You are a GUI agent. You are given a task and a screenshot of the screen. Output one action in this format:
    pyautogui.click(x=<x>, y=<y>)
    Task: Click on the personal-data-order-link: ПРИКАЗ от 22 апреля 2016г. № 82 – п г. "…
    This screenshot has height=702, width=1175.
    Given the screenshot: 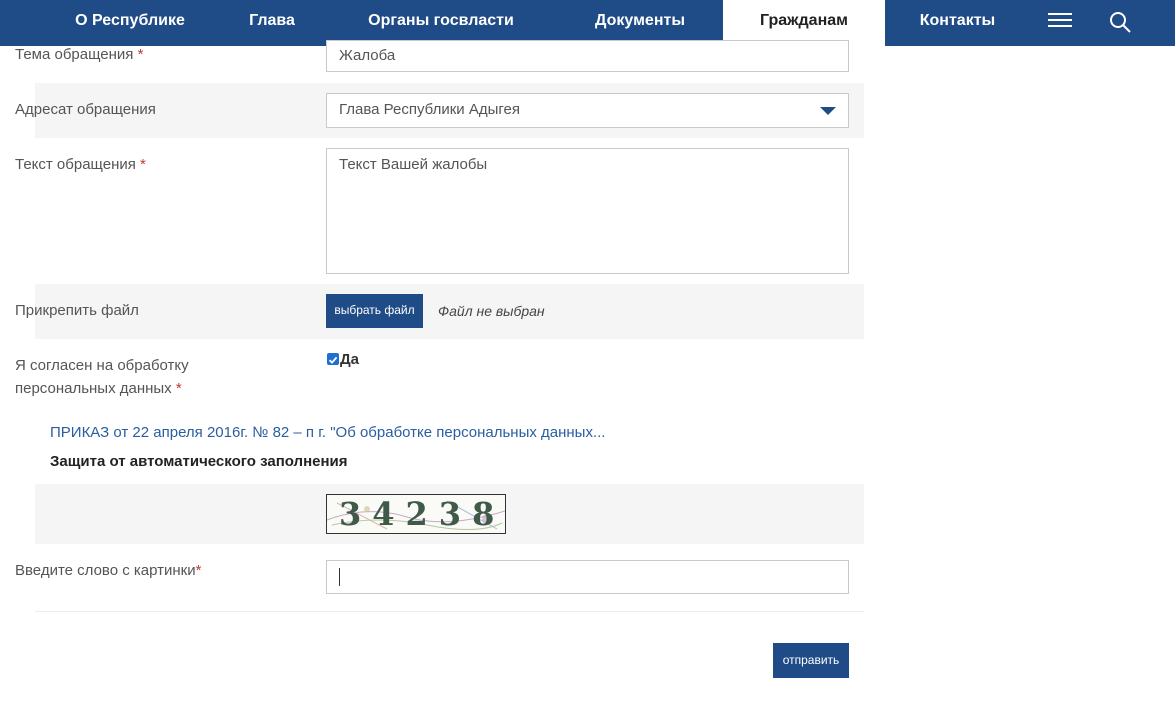 What is the action you would take?
    pyautogui.click(x=327, y=432)
    